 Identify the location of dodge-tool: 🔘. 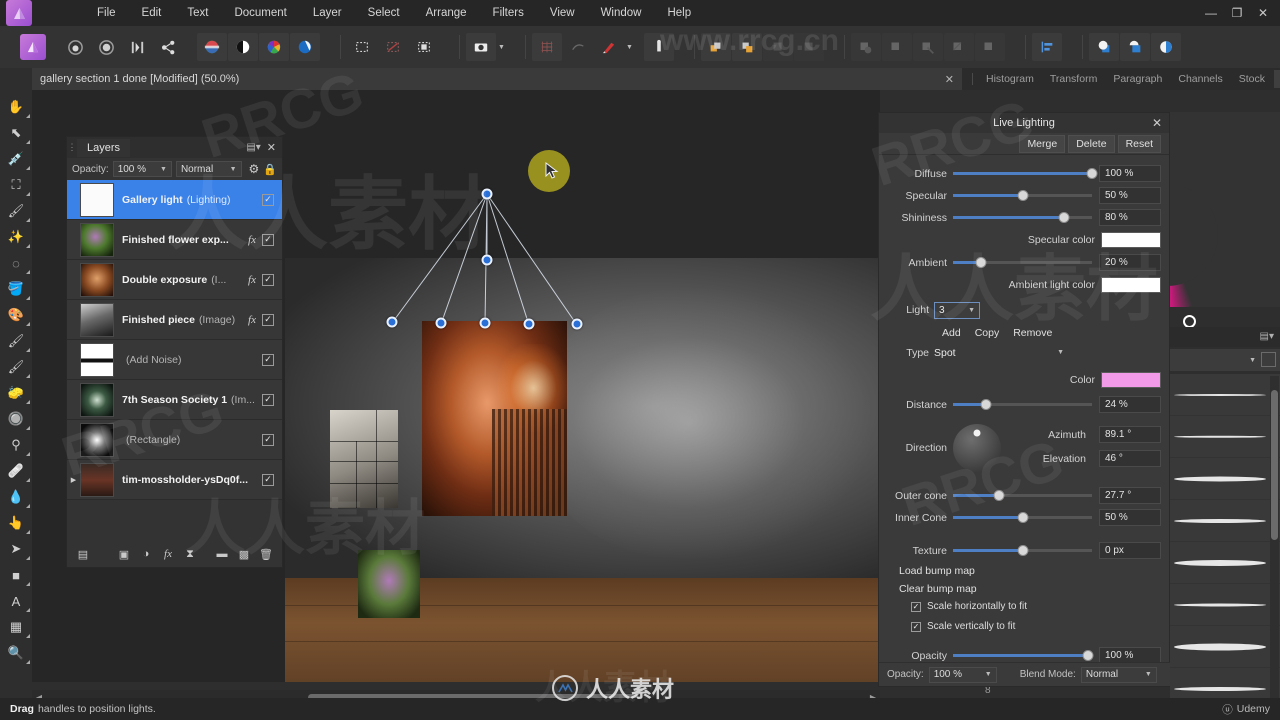
(16, 419).